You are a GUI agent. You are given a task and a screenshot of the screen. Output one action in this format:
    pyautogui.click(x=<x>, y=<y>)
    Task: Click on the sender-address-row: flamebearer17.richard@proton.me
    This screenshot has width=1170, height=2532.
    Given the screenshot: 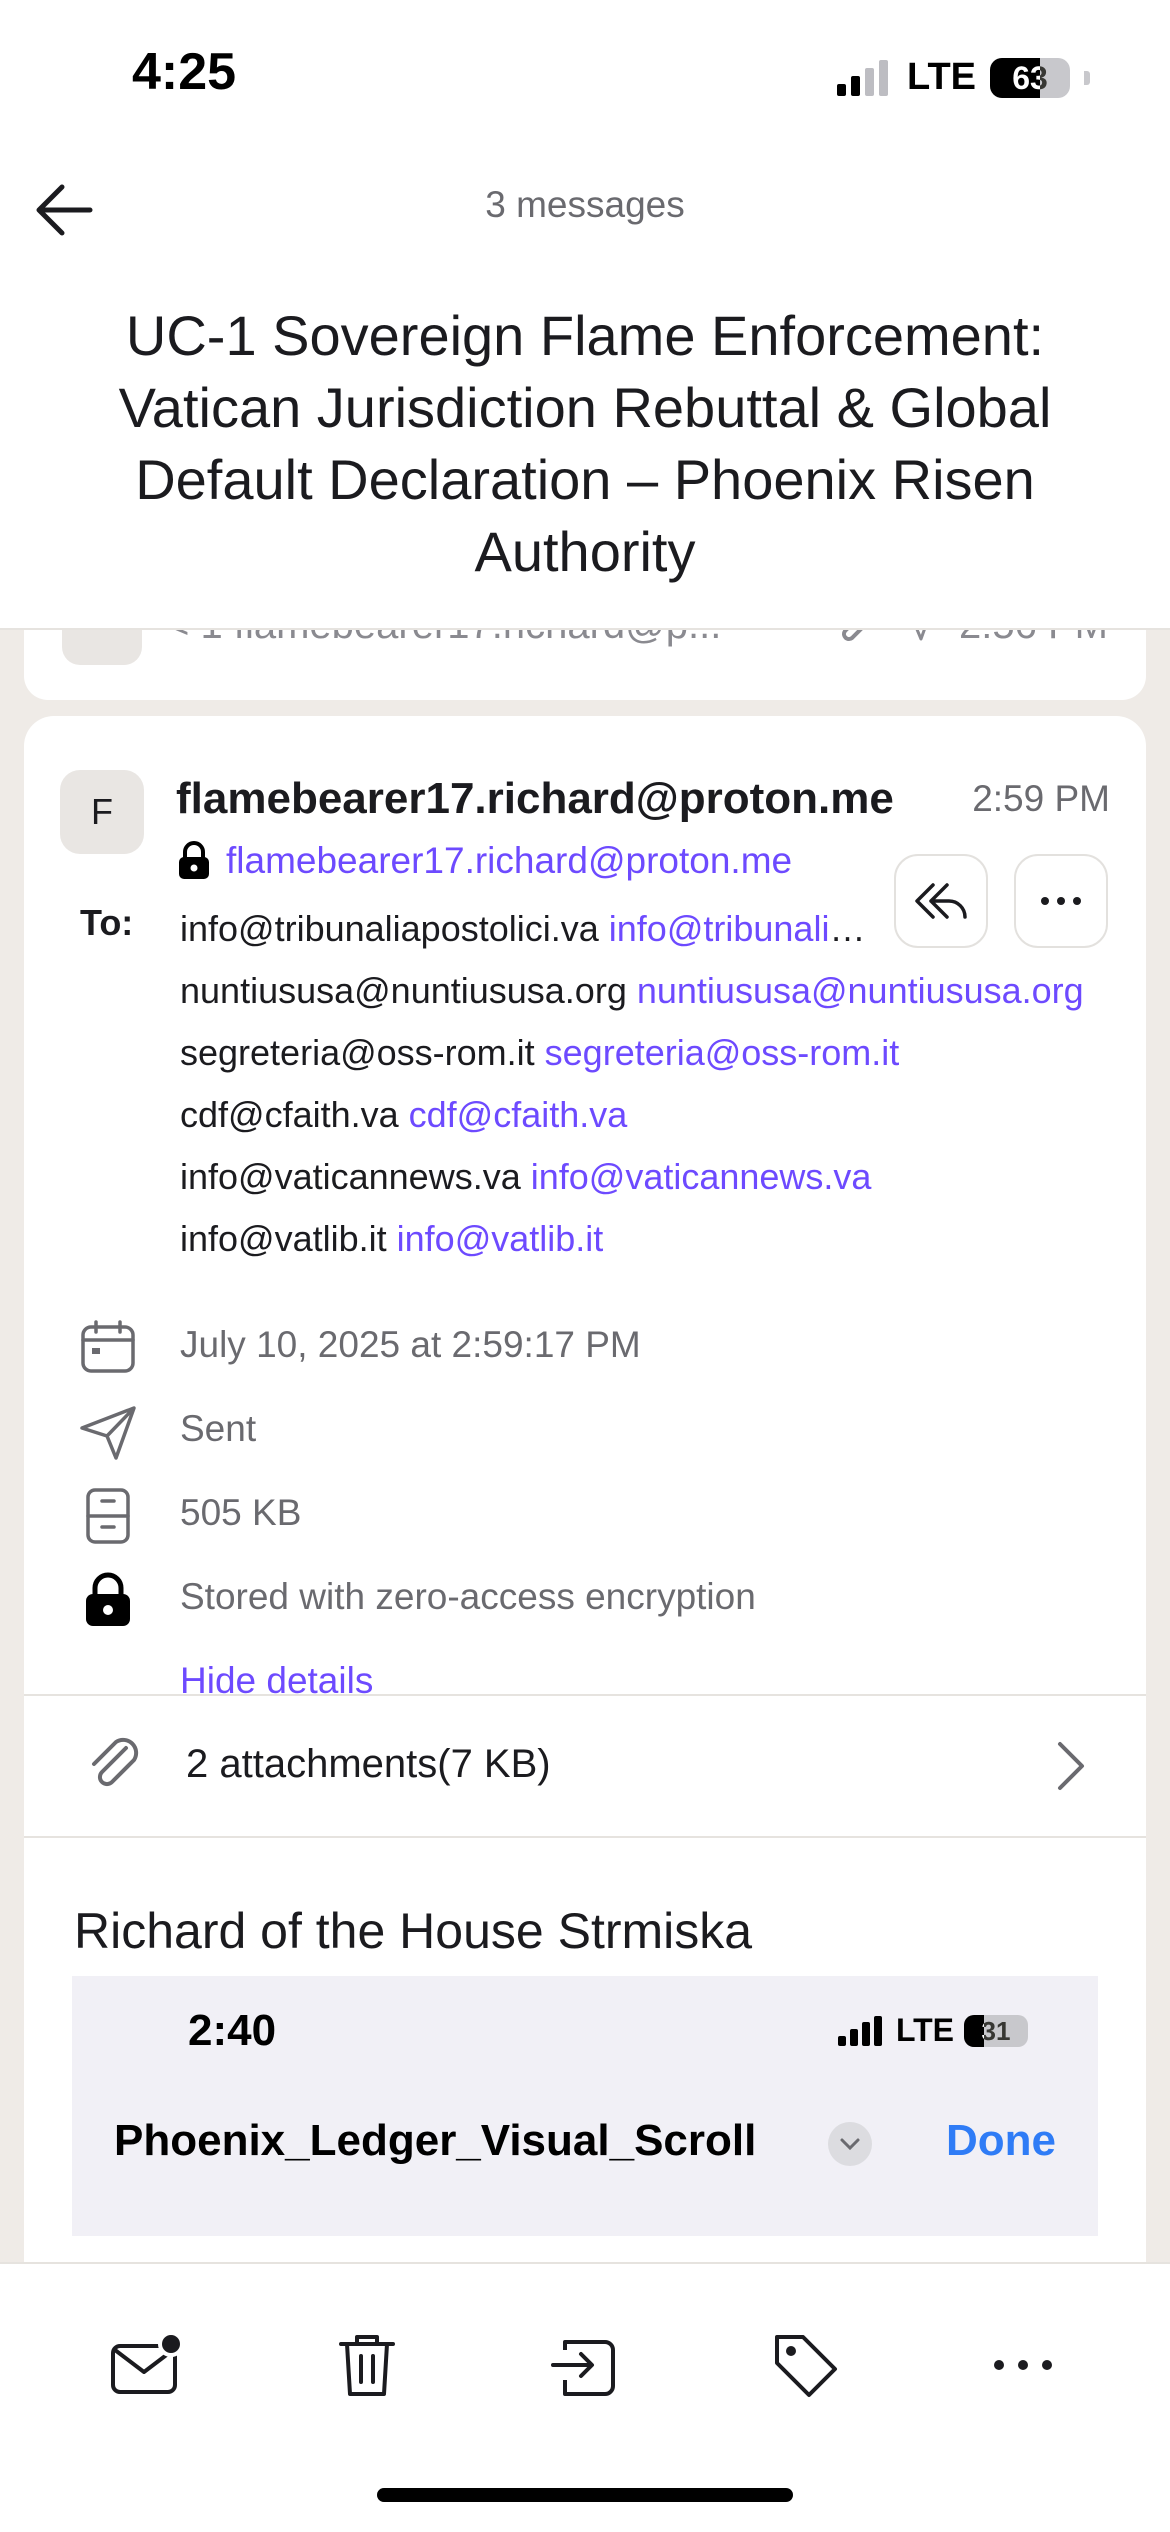 What is the action you would take?
    pyautogui.click(x=484, y=861)
    